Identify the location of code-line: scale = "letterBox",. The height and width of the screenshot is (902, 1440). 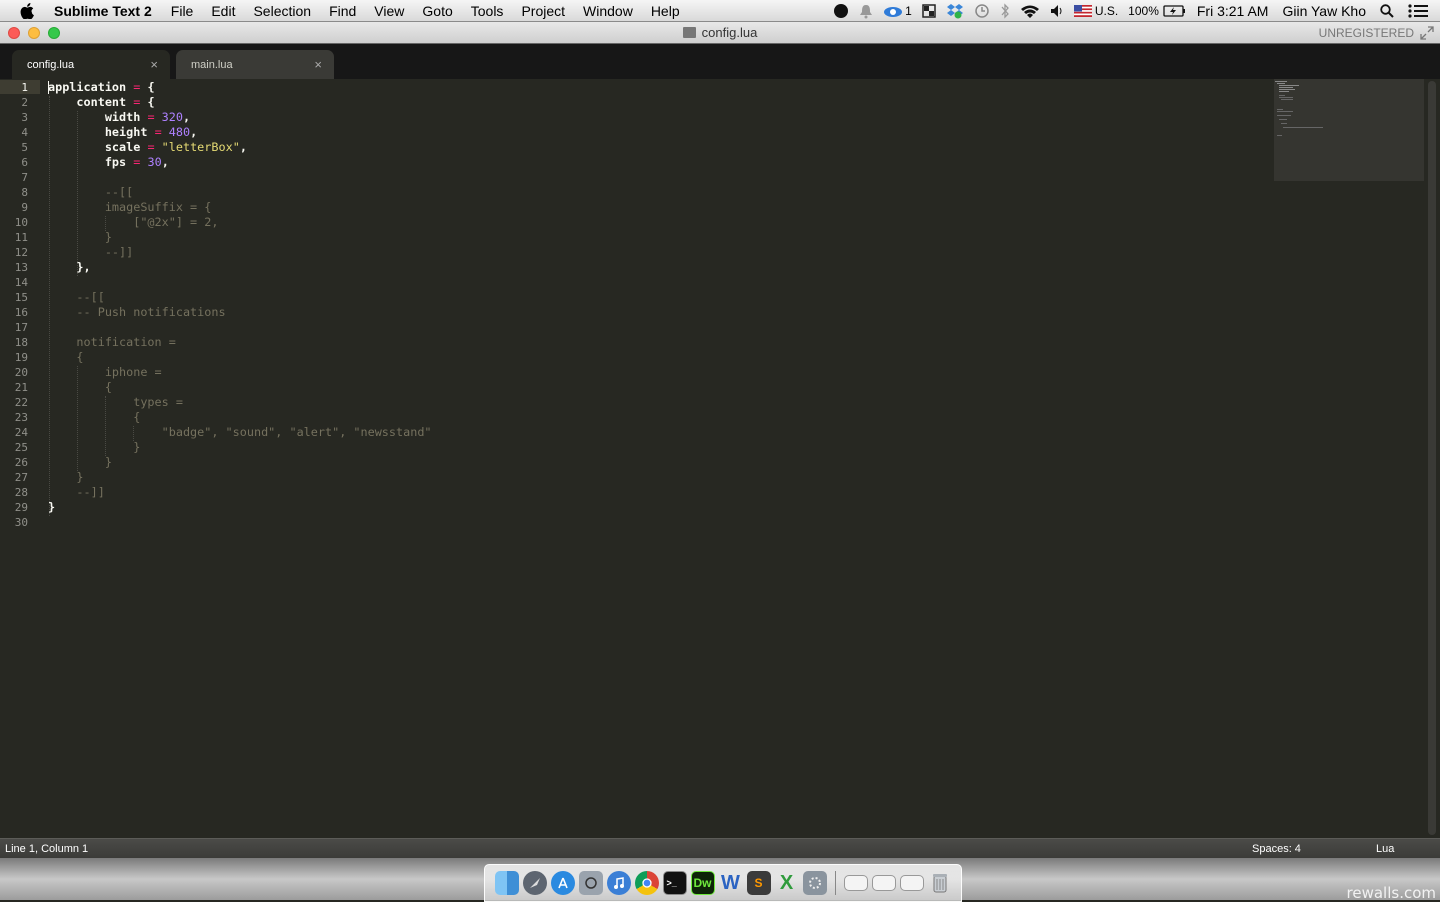
(147, 147).